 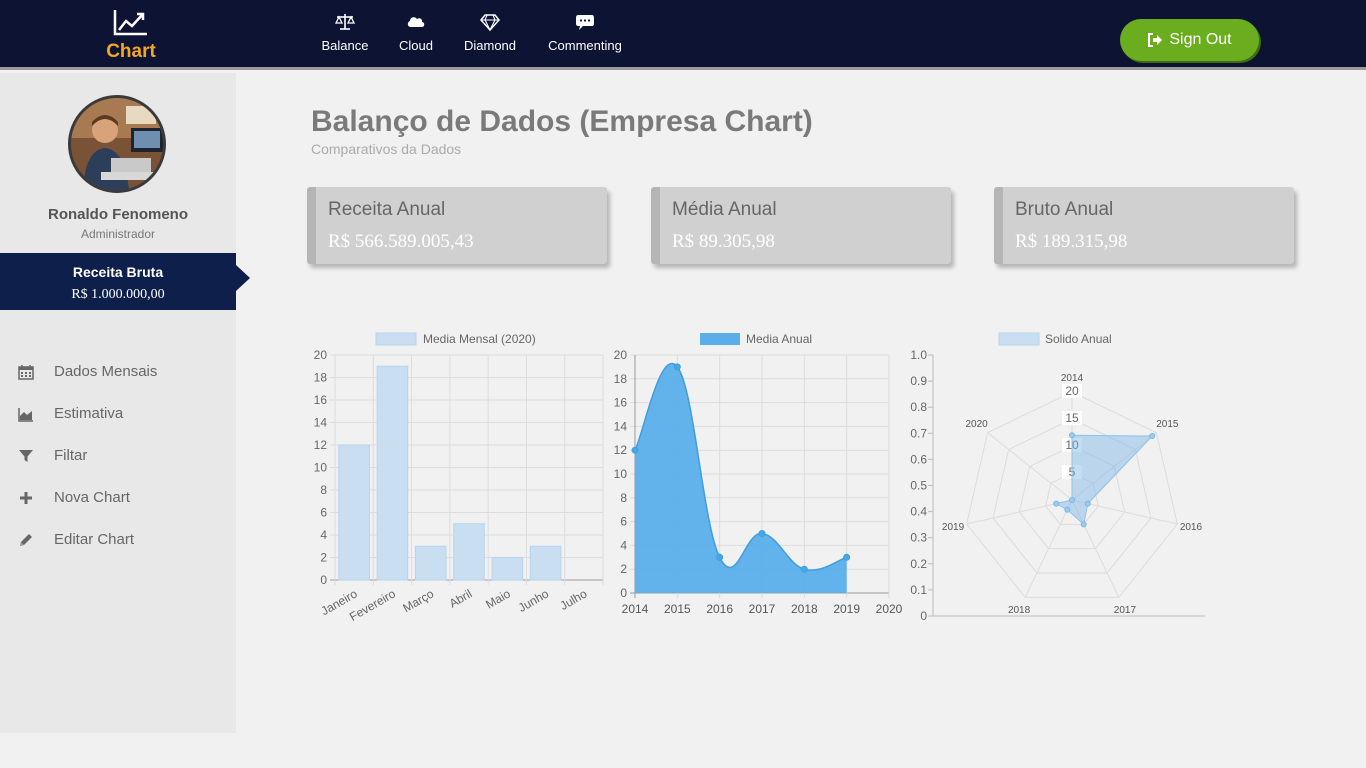 I want to click on receita-title: Receita Bruta, so click(x=118, y=272).